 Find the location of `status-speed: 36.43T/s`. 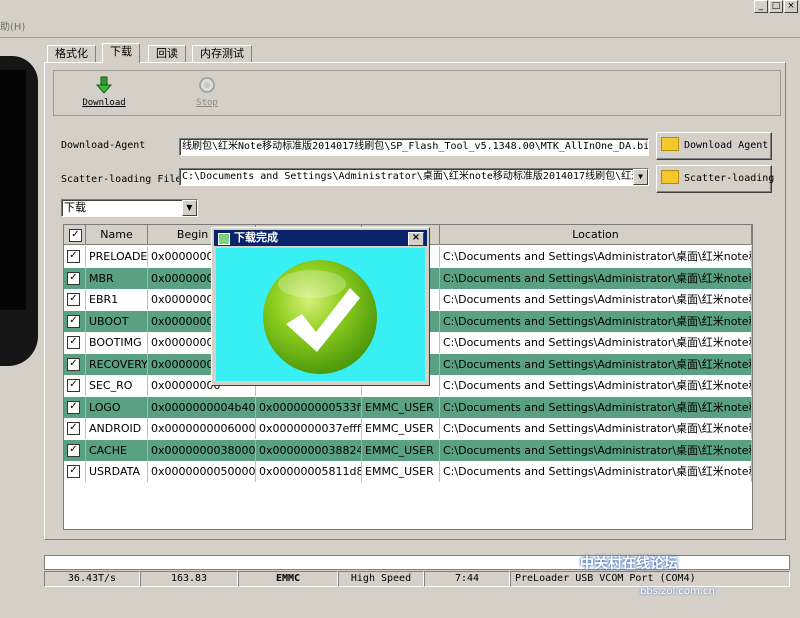

status-speed: 36.43T/s is located at coordinates (92, 579).